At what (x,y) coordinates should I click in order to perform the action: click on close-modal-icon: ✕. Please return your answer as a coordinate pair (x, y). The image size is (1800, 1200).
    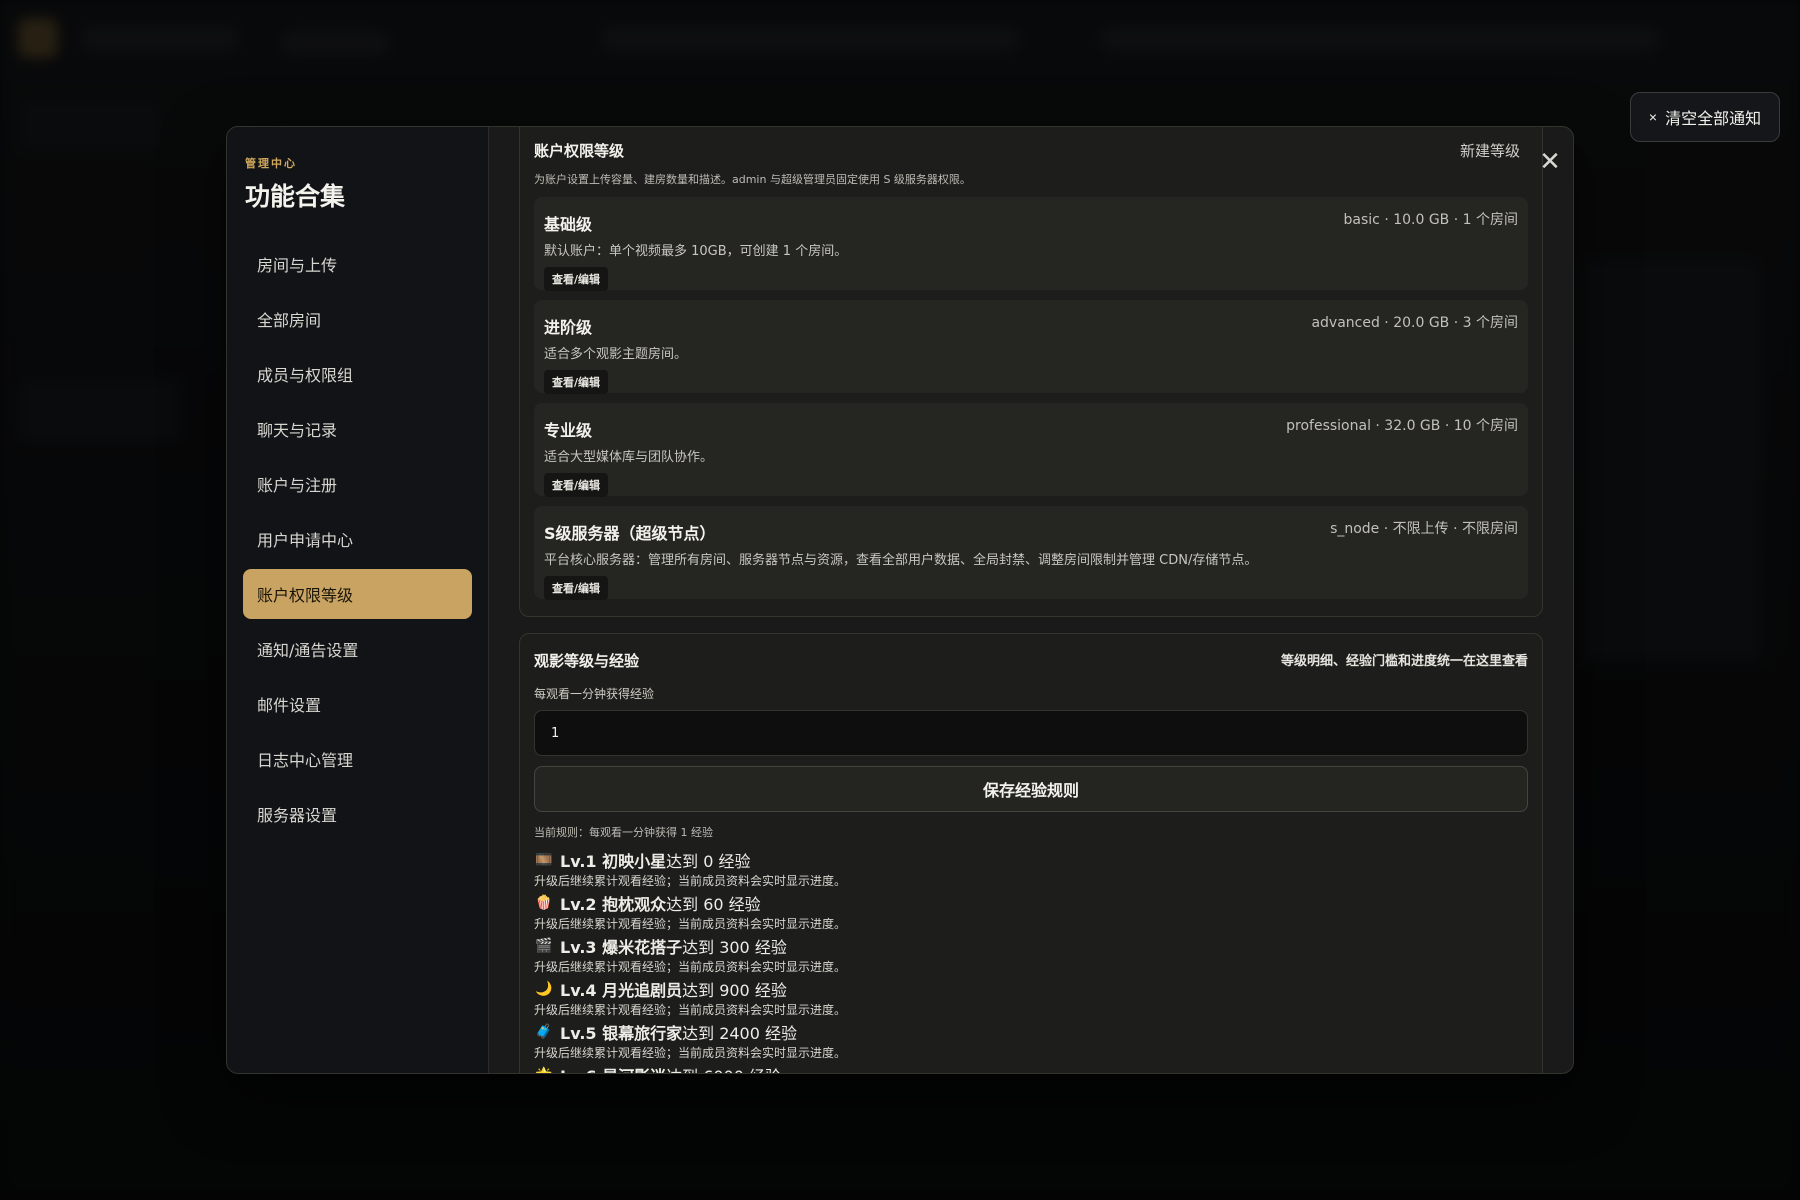
    Looking at the image, I should click on (1550, 162).